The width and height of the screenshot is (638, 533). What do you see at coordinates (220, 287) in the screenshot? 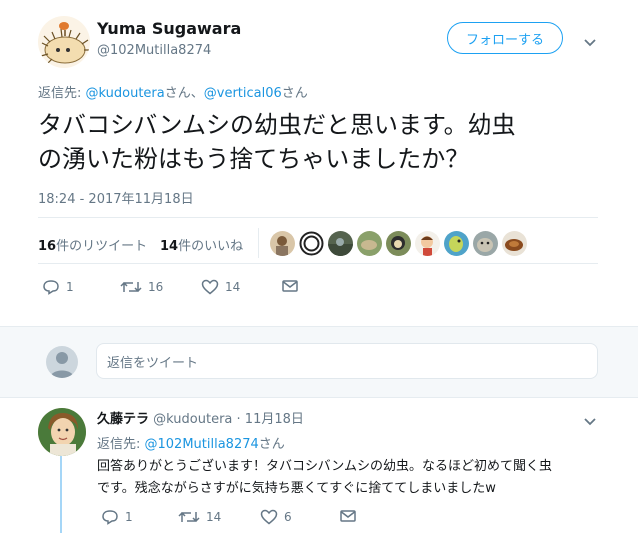
I see `like-action: 14` at bounding box center [220, 287].